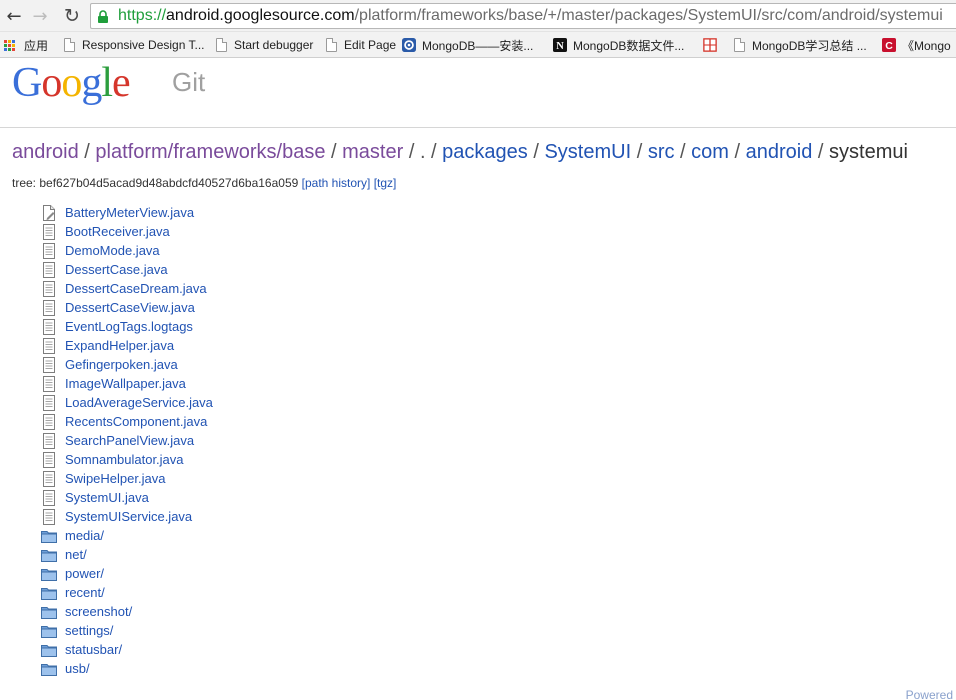 Image resolution: width=956 pixels, height=700 pixels. Describe the element at coordinates (336, 183) in the screenshot. I see `path-history-link: [path history]` at that location.